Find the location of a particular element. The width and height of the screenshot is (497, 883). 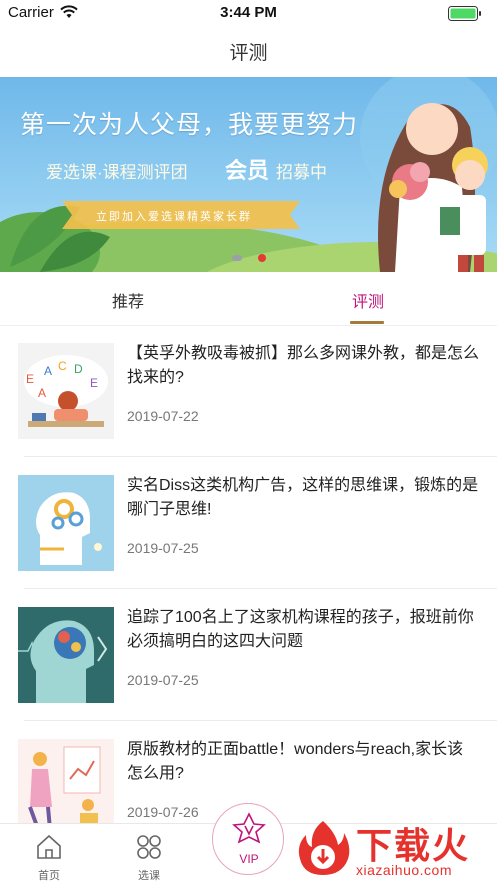

watermark: 下载火 xiazaihuo.com is located at coordinates (394, 849).